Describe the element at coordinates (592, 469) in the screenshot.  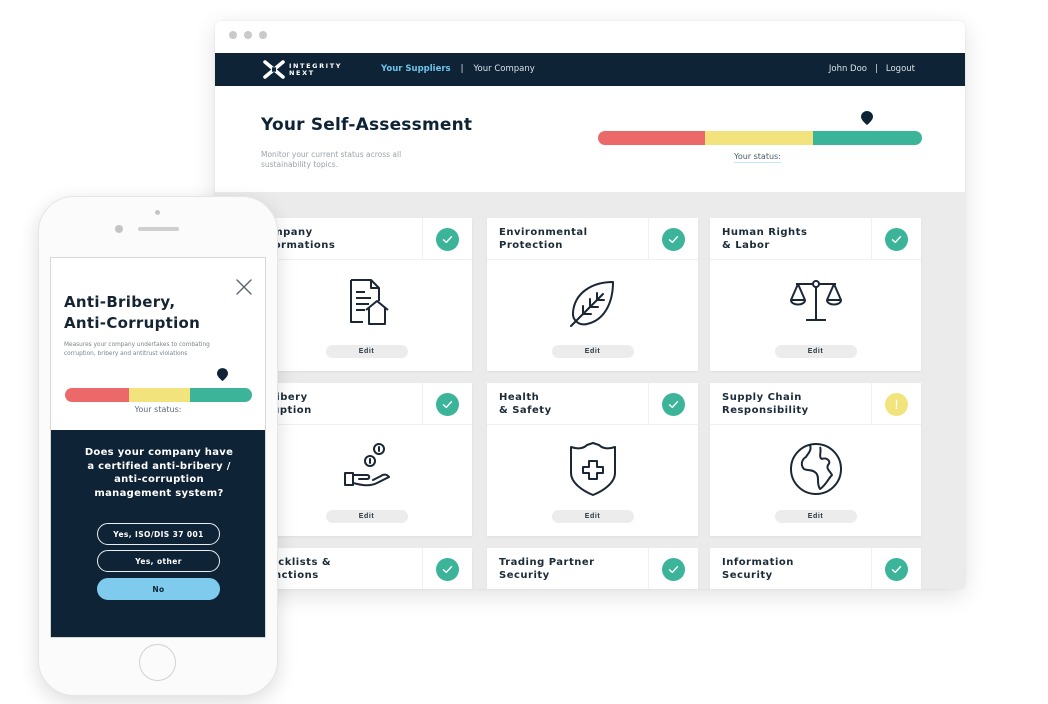
I see `shield-cross-icon` at that location.